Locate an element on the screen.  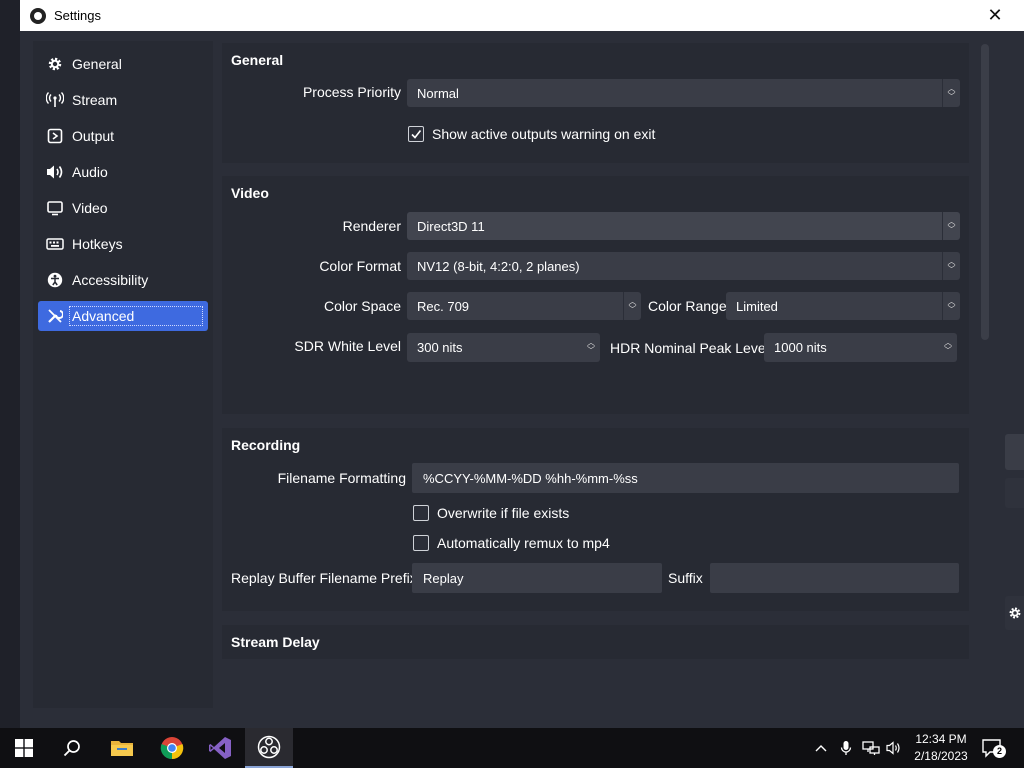
scrollbar-thumb is located at coordinates (985, 192).